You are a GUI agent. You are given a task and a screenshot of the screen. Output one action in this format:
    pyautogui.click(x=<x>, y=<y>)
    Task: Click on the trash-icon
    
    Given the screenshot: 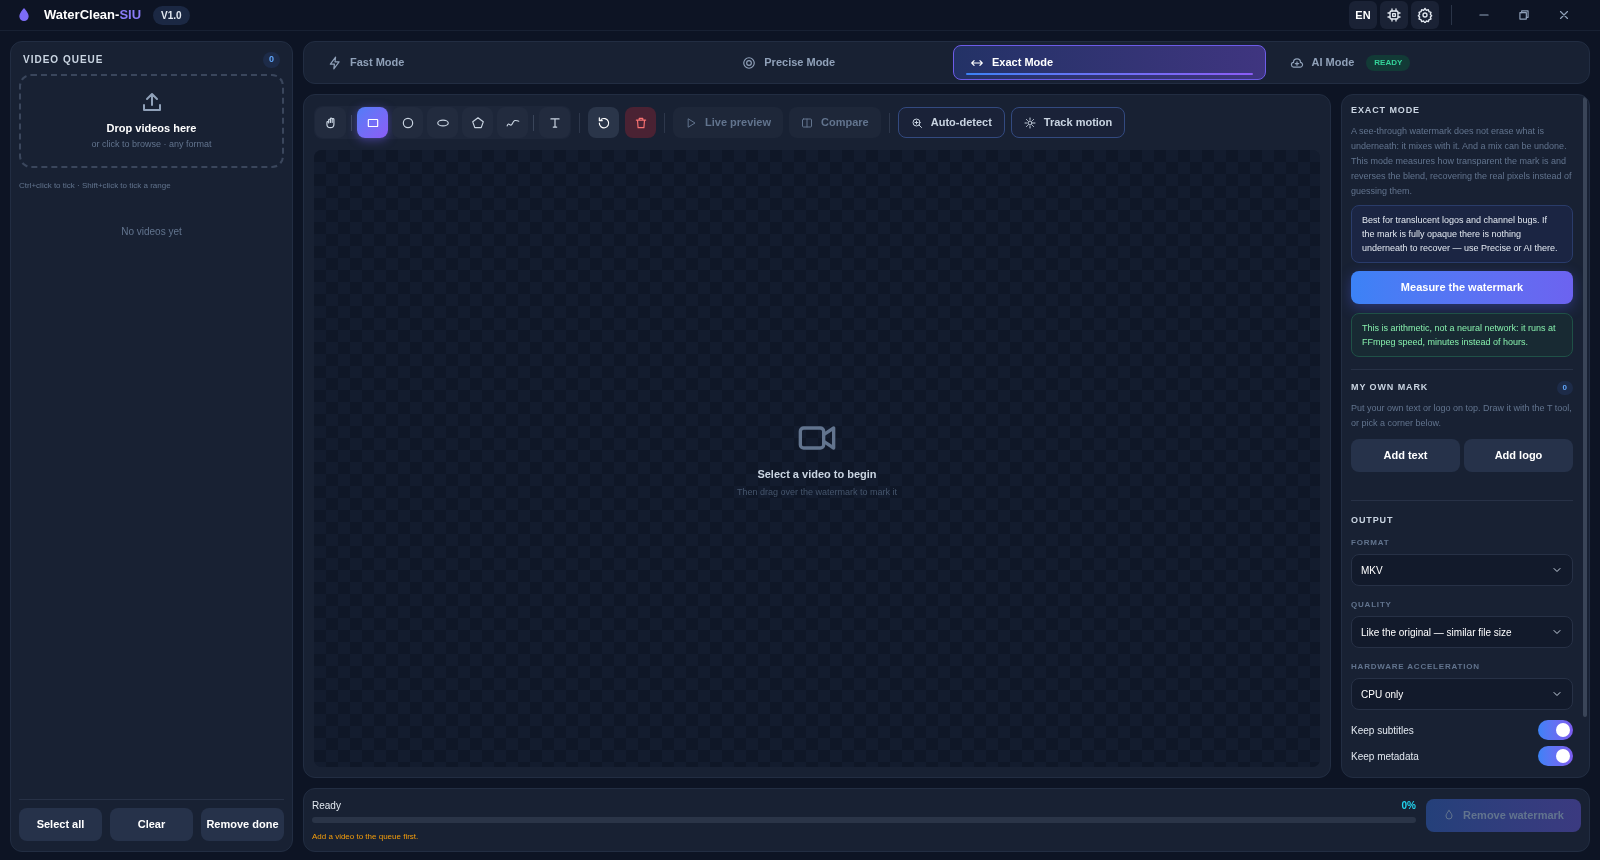 What is the action you would take?
    pyautogui.click(x=640, y=122)
    